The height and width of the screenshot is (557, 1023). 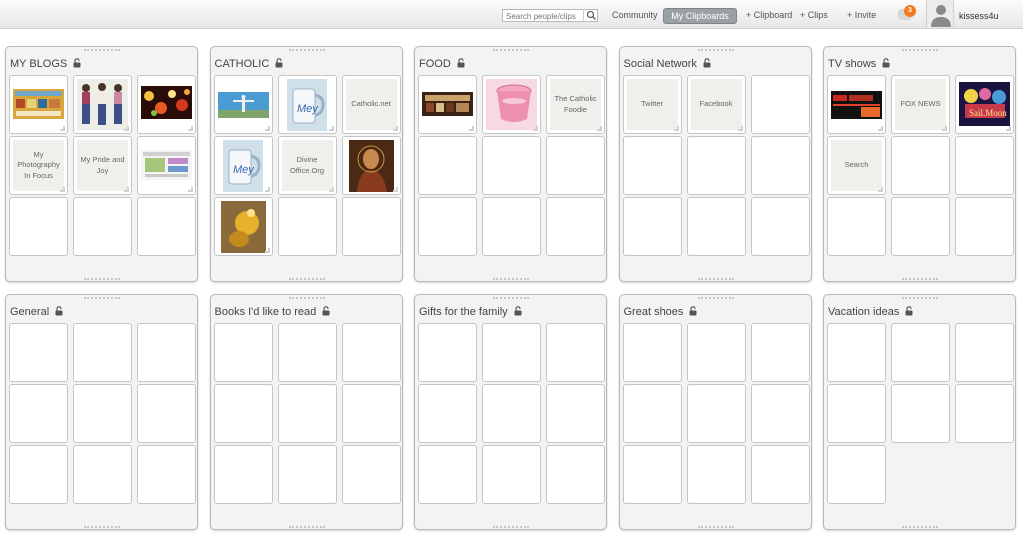 I want to click on clipboard-title-catholic: CATHOLIC, so click(x=249, y=64).